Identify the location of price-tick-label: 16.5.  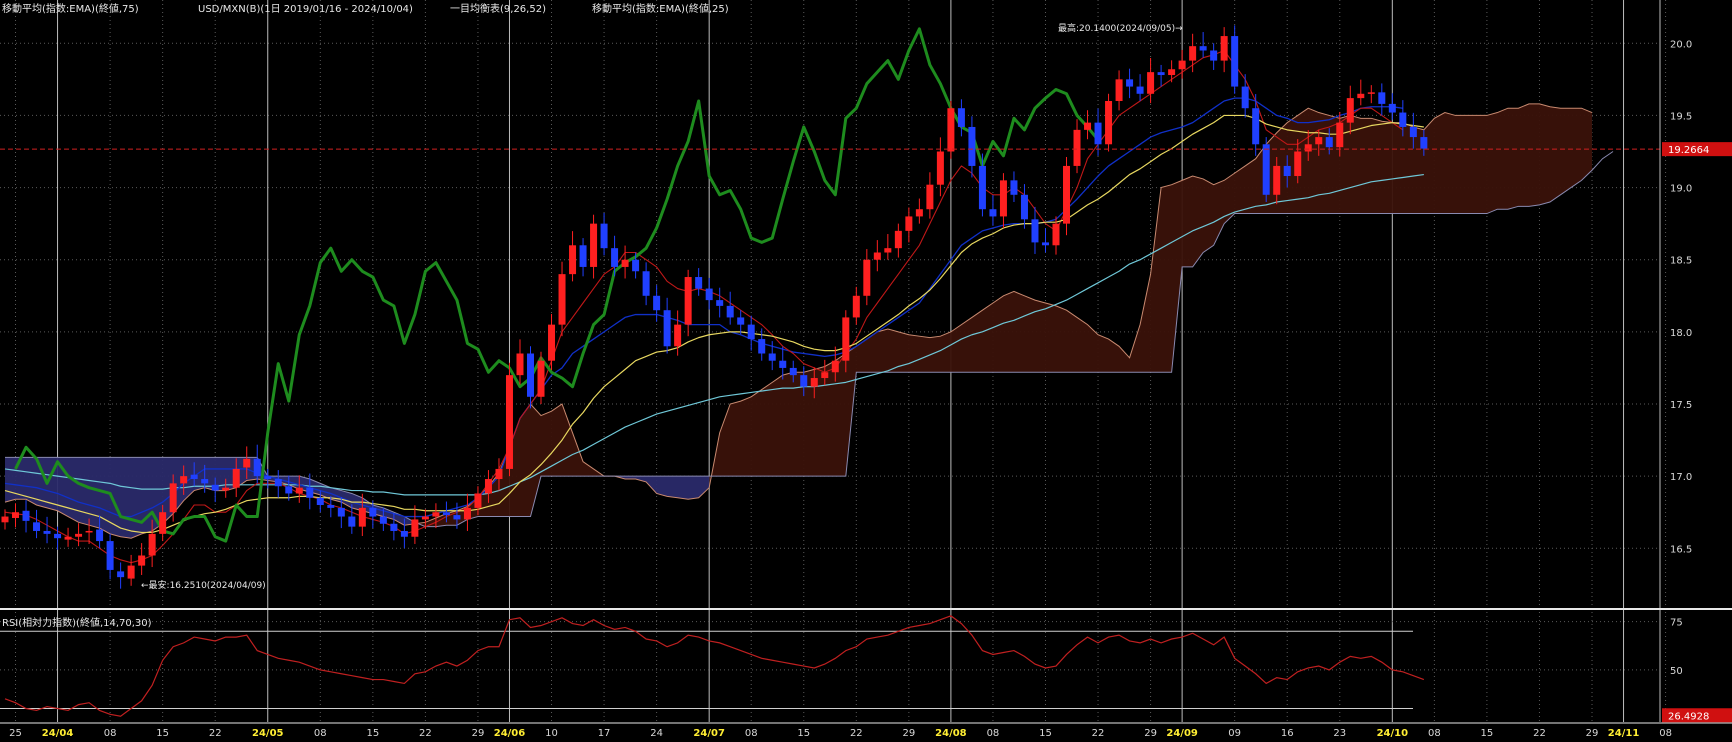
(1681, 549).